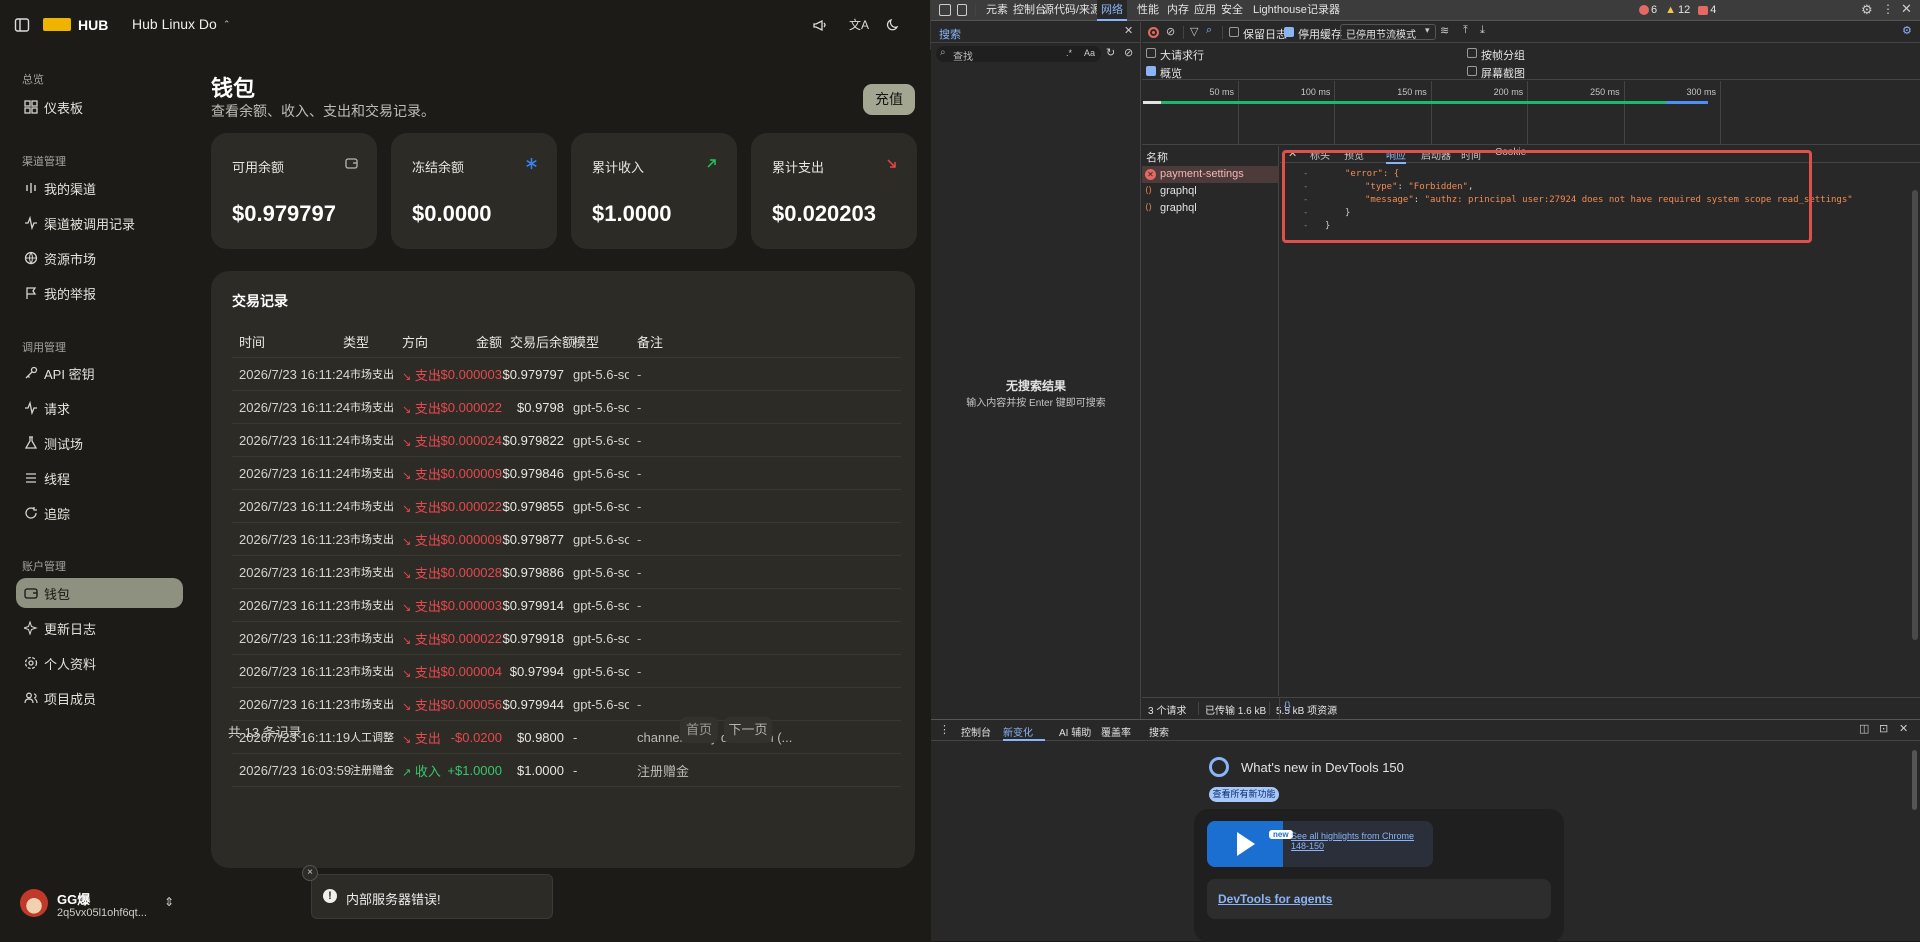 The image size is (1920, 942). What do you see at coordinates (1205, 10) in the screenshot?
I see `devtools-tab: 应用` at bounding box center [1205, 10].